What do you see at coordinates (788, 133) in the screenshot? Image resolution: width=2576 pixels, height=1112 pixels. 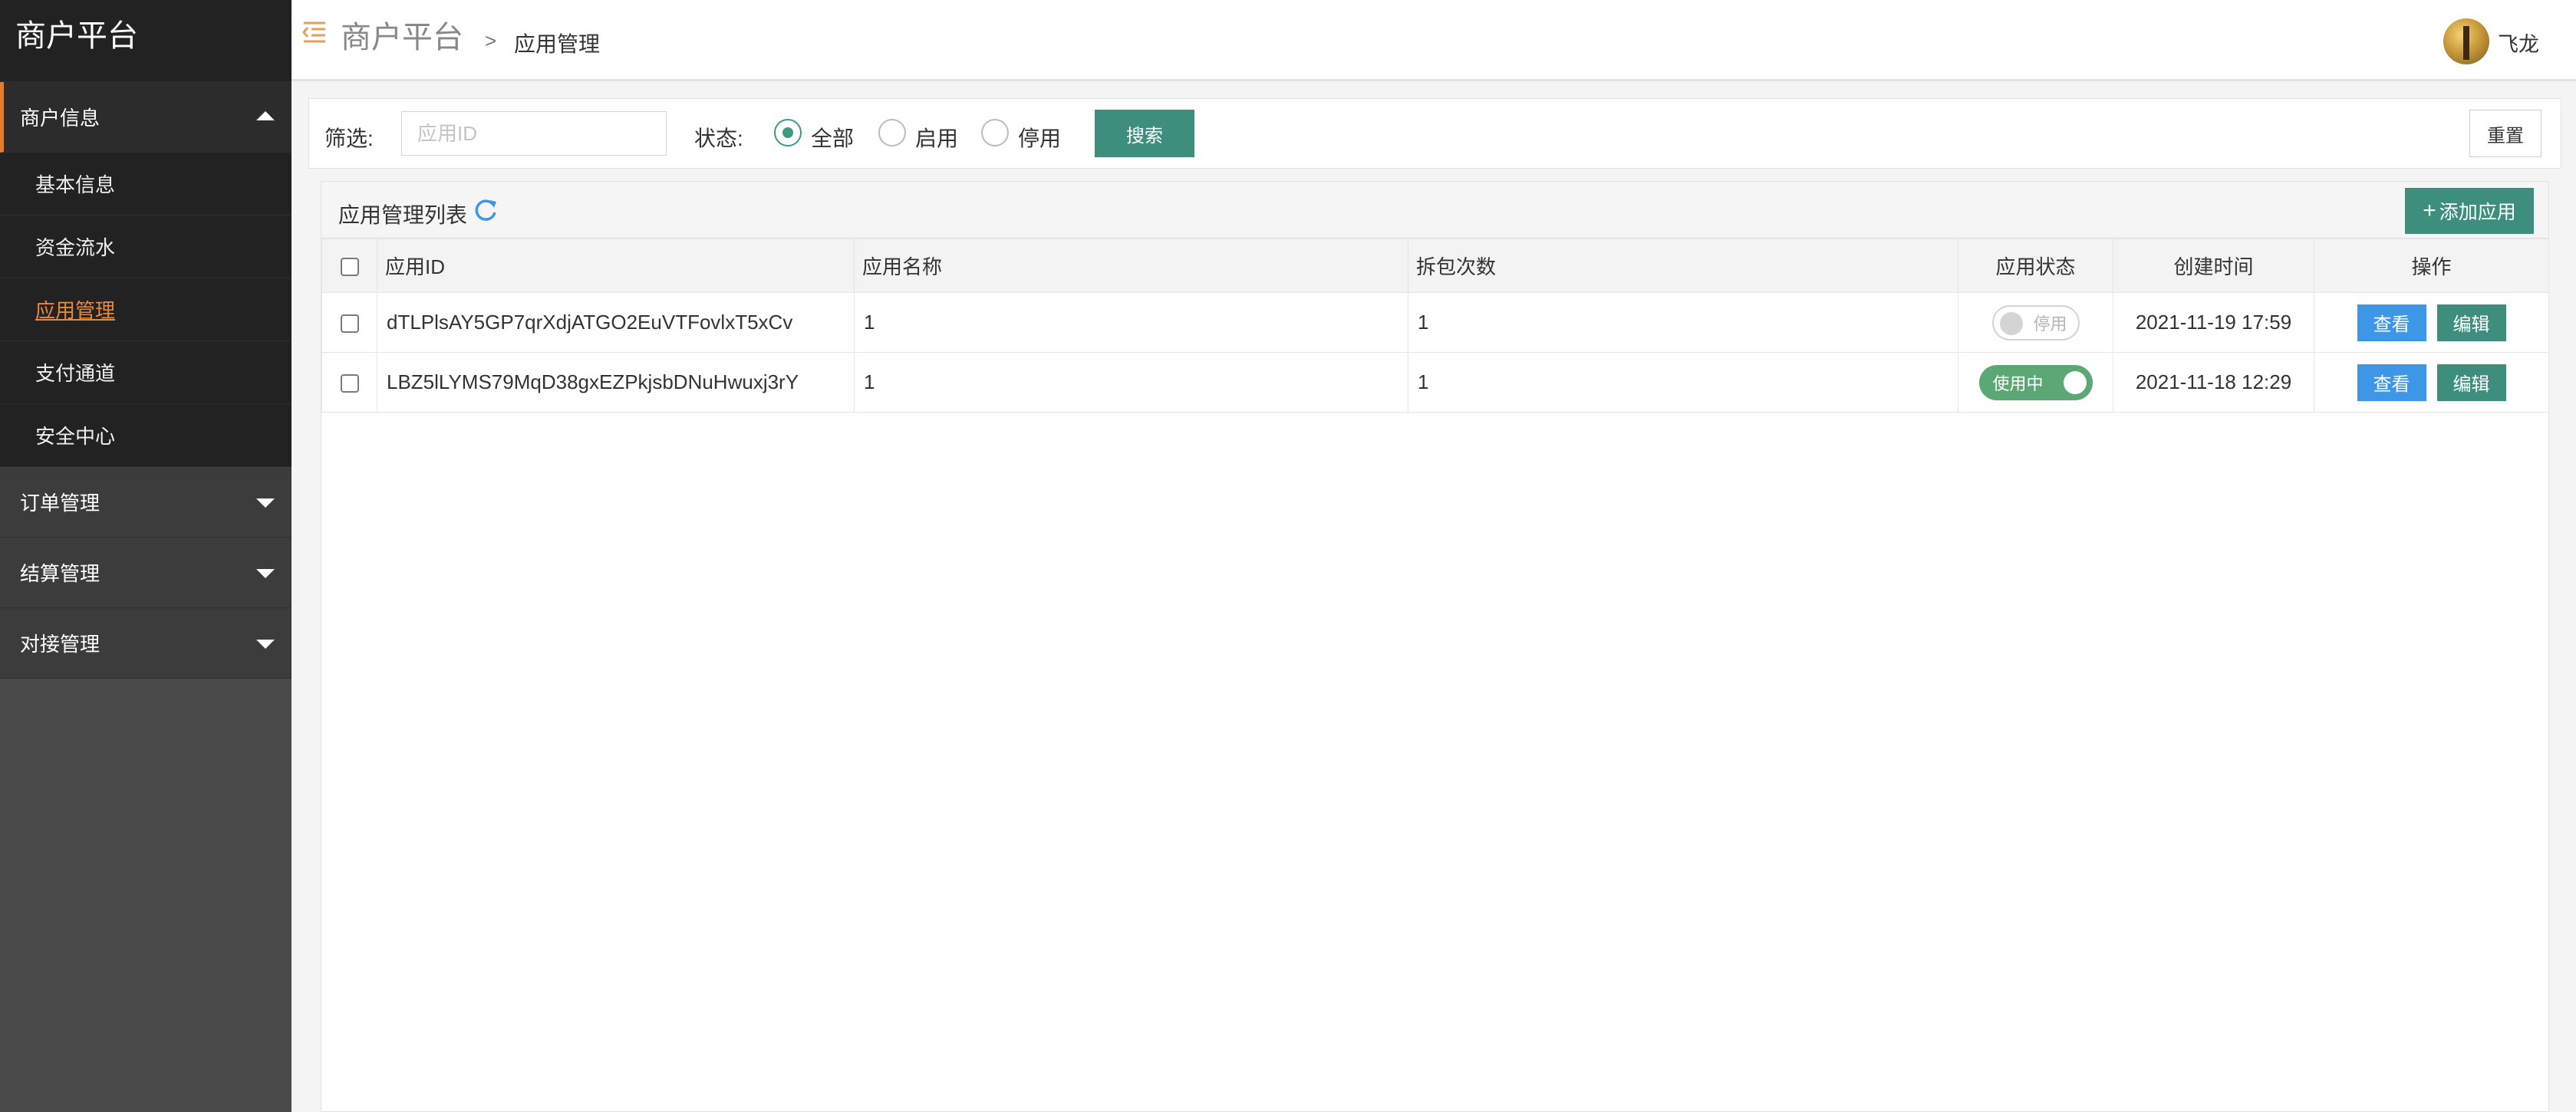 I see `radio-all` at bounding box center [788, 133].